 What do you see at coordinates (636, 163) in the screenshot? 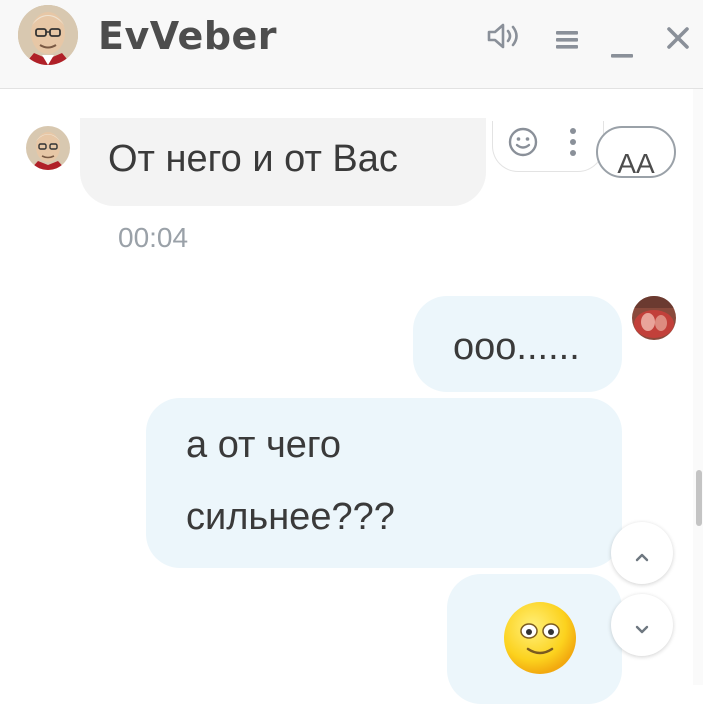
I see `font-size-label: AA` at bounding box center [636, 163].